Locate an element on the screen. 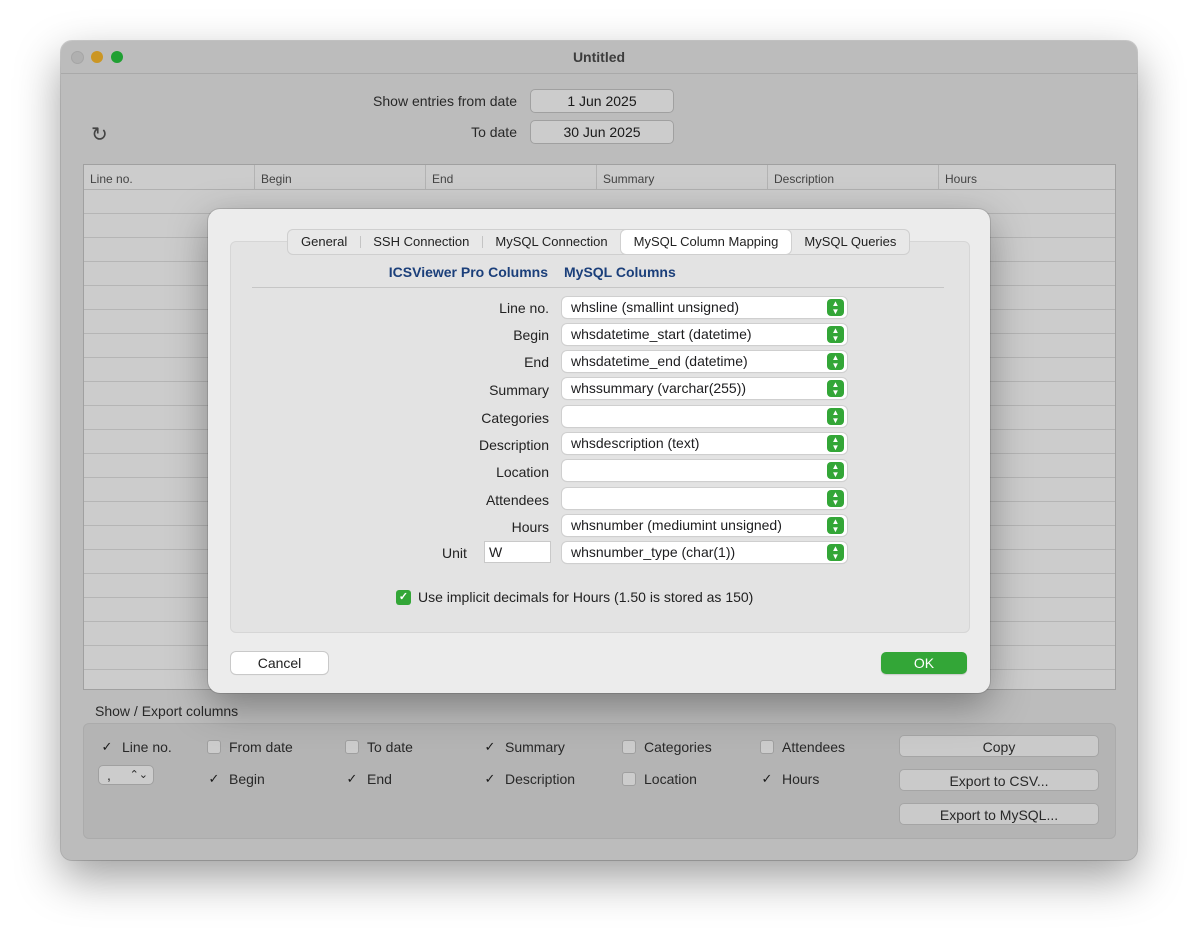 The width and height of the screenshot is (1198, 942). checkbox-summary: ✓ Summary is located at coordinates (524, 747).